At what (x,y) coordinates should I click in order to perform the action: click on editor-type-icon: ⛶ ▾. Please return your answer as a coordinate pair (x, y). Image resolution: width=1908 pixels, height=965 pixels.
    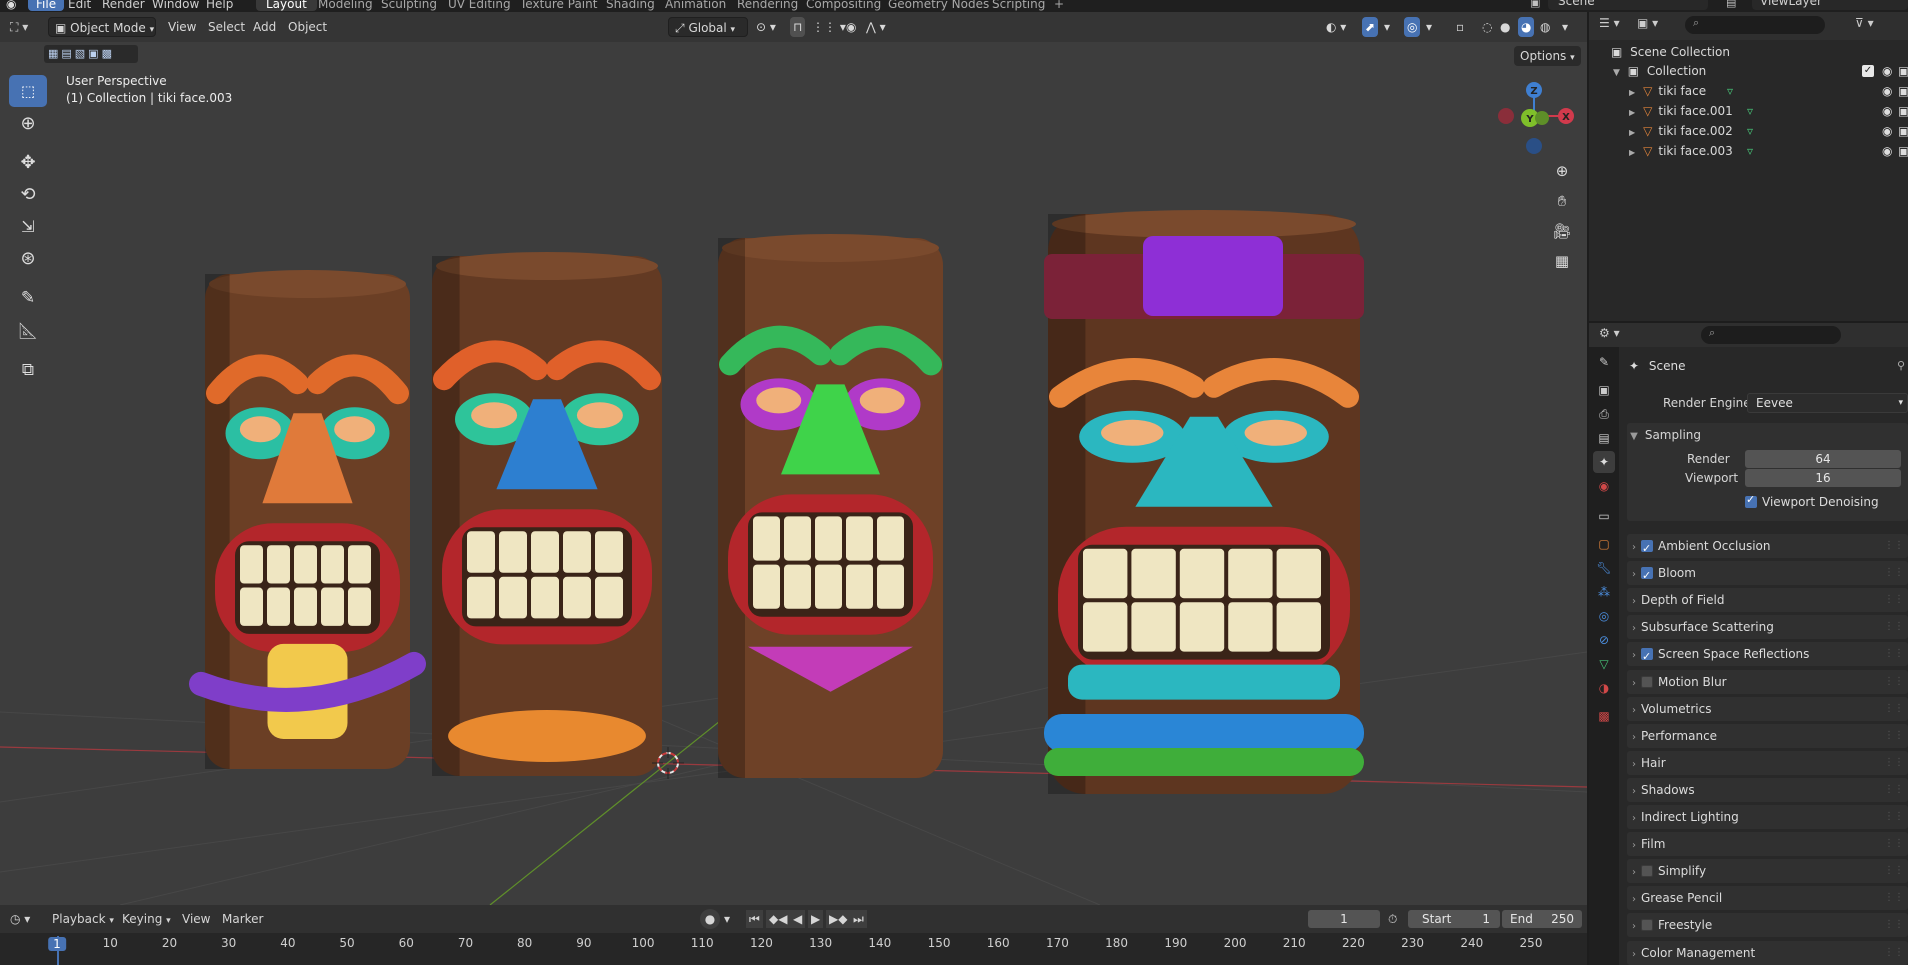
    Looking at the image, I should click on (19, 27).